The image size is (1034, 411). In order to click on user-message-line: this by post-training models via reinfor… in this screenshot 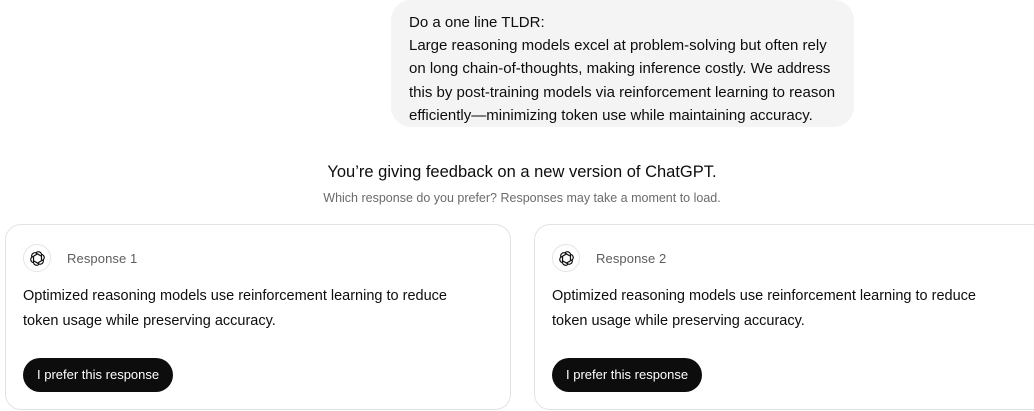, I will do `click(622, 92)`.